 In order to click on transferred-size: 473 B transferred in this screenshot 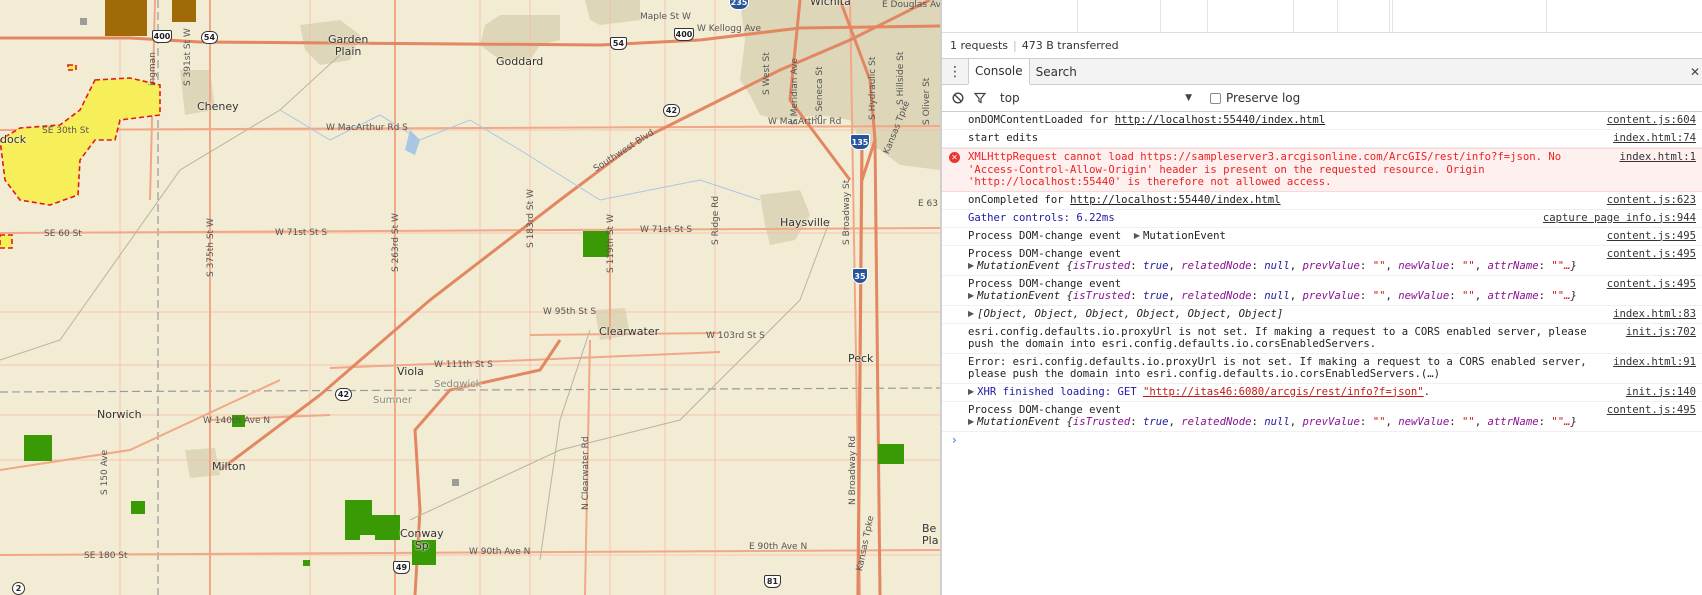, I will do `click(1070, 45)`.